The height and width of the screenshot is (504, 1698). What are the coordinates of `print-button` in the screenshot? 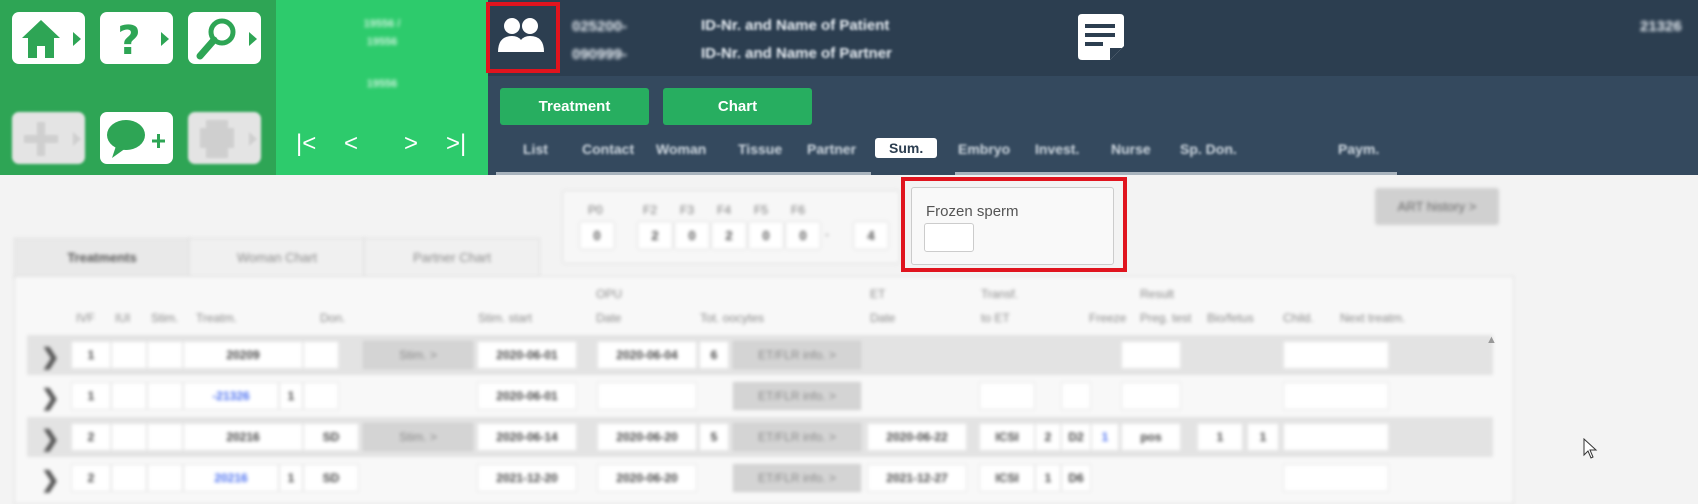 It's located at (224, 138).